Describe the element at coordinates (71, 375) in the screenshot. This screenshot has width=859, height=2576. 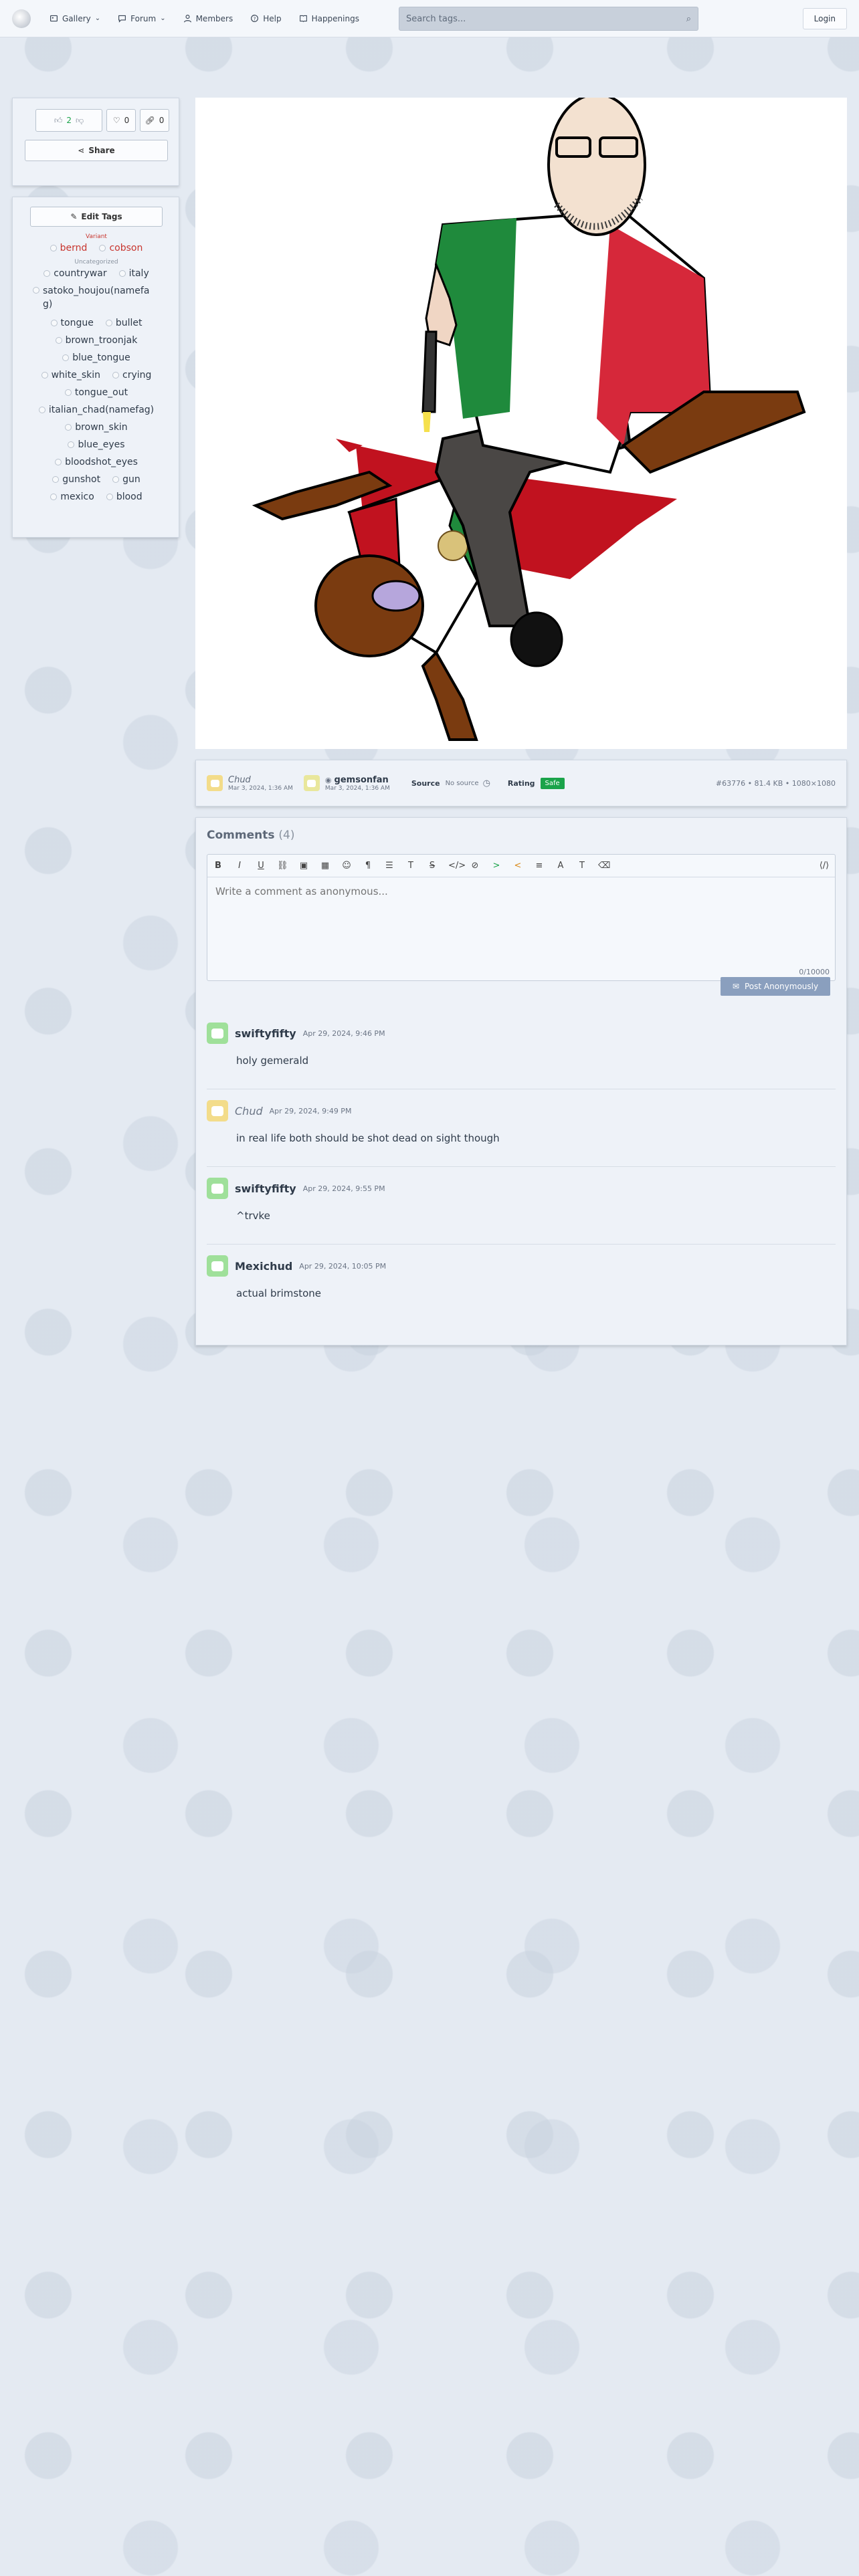
I see `tag-white-skin: white_skin` at that location.